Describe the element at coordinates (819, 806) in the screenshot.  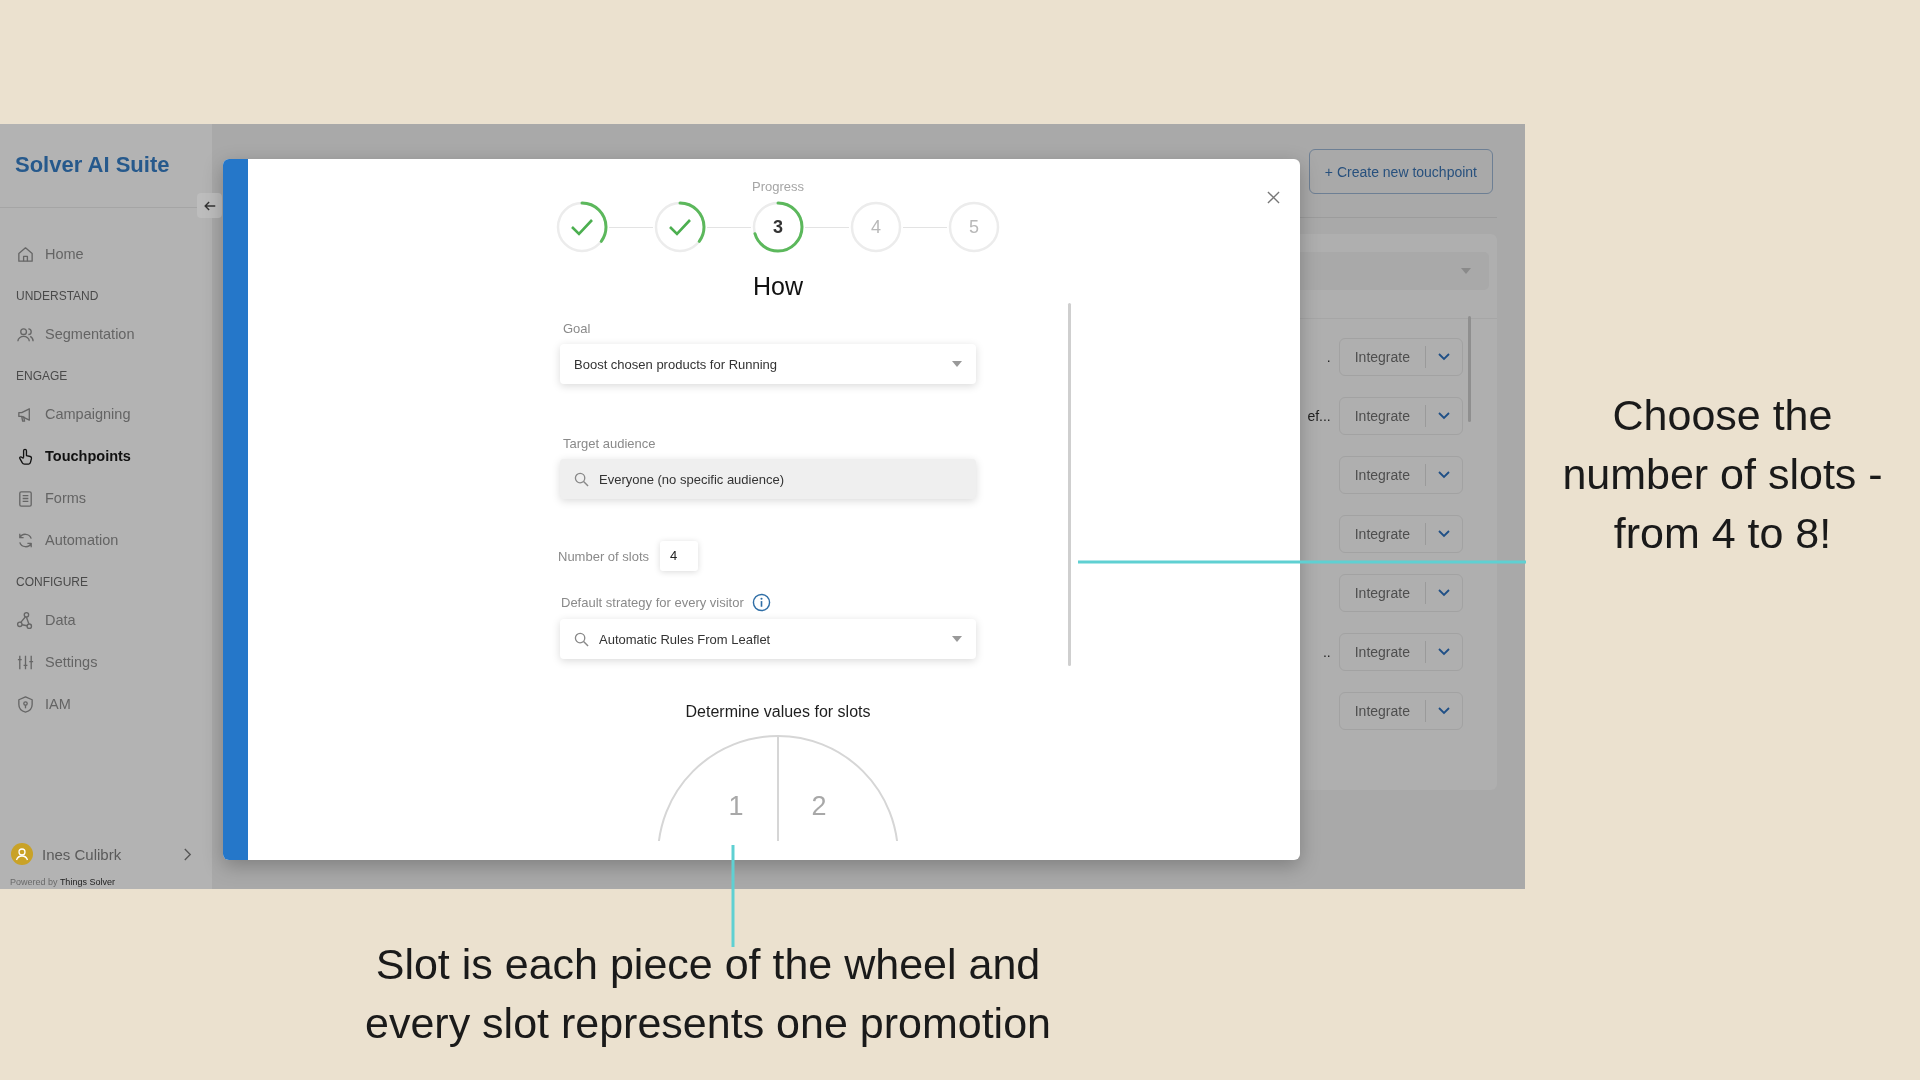
I see `slot-number: 2` at that location.